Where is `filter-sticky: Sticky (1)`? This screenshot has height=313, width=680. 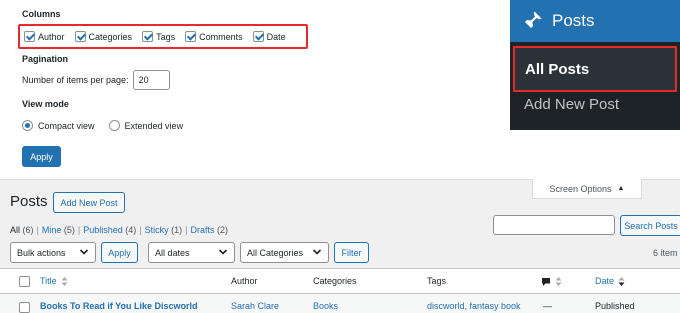
filter-sticky: Sticky (1) is located at coordinates (164, 230).